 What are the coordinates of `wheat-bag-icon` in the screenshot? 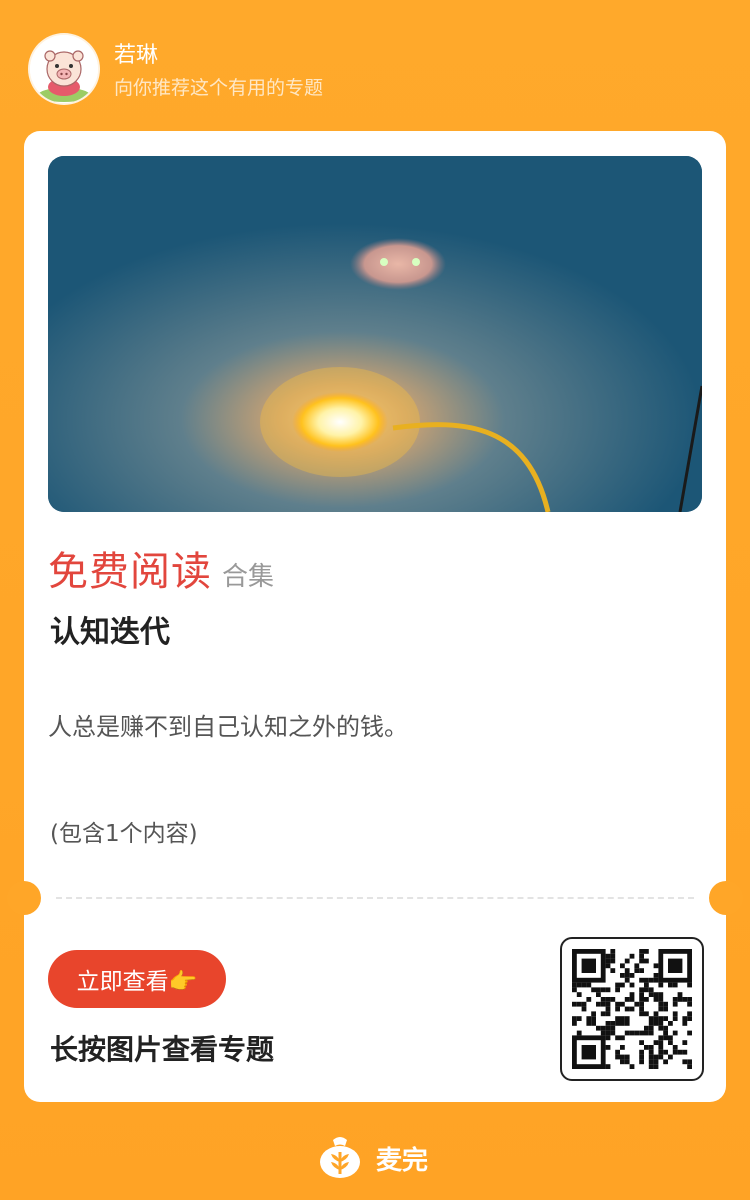 It's located at (340, 1157).